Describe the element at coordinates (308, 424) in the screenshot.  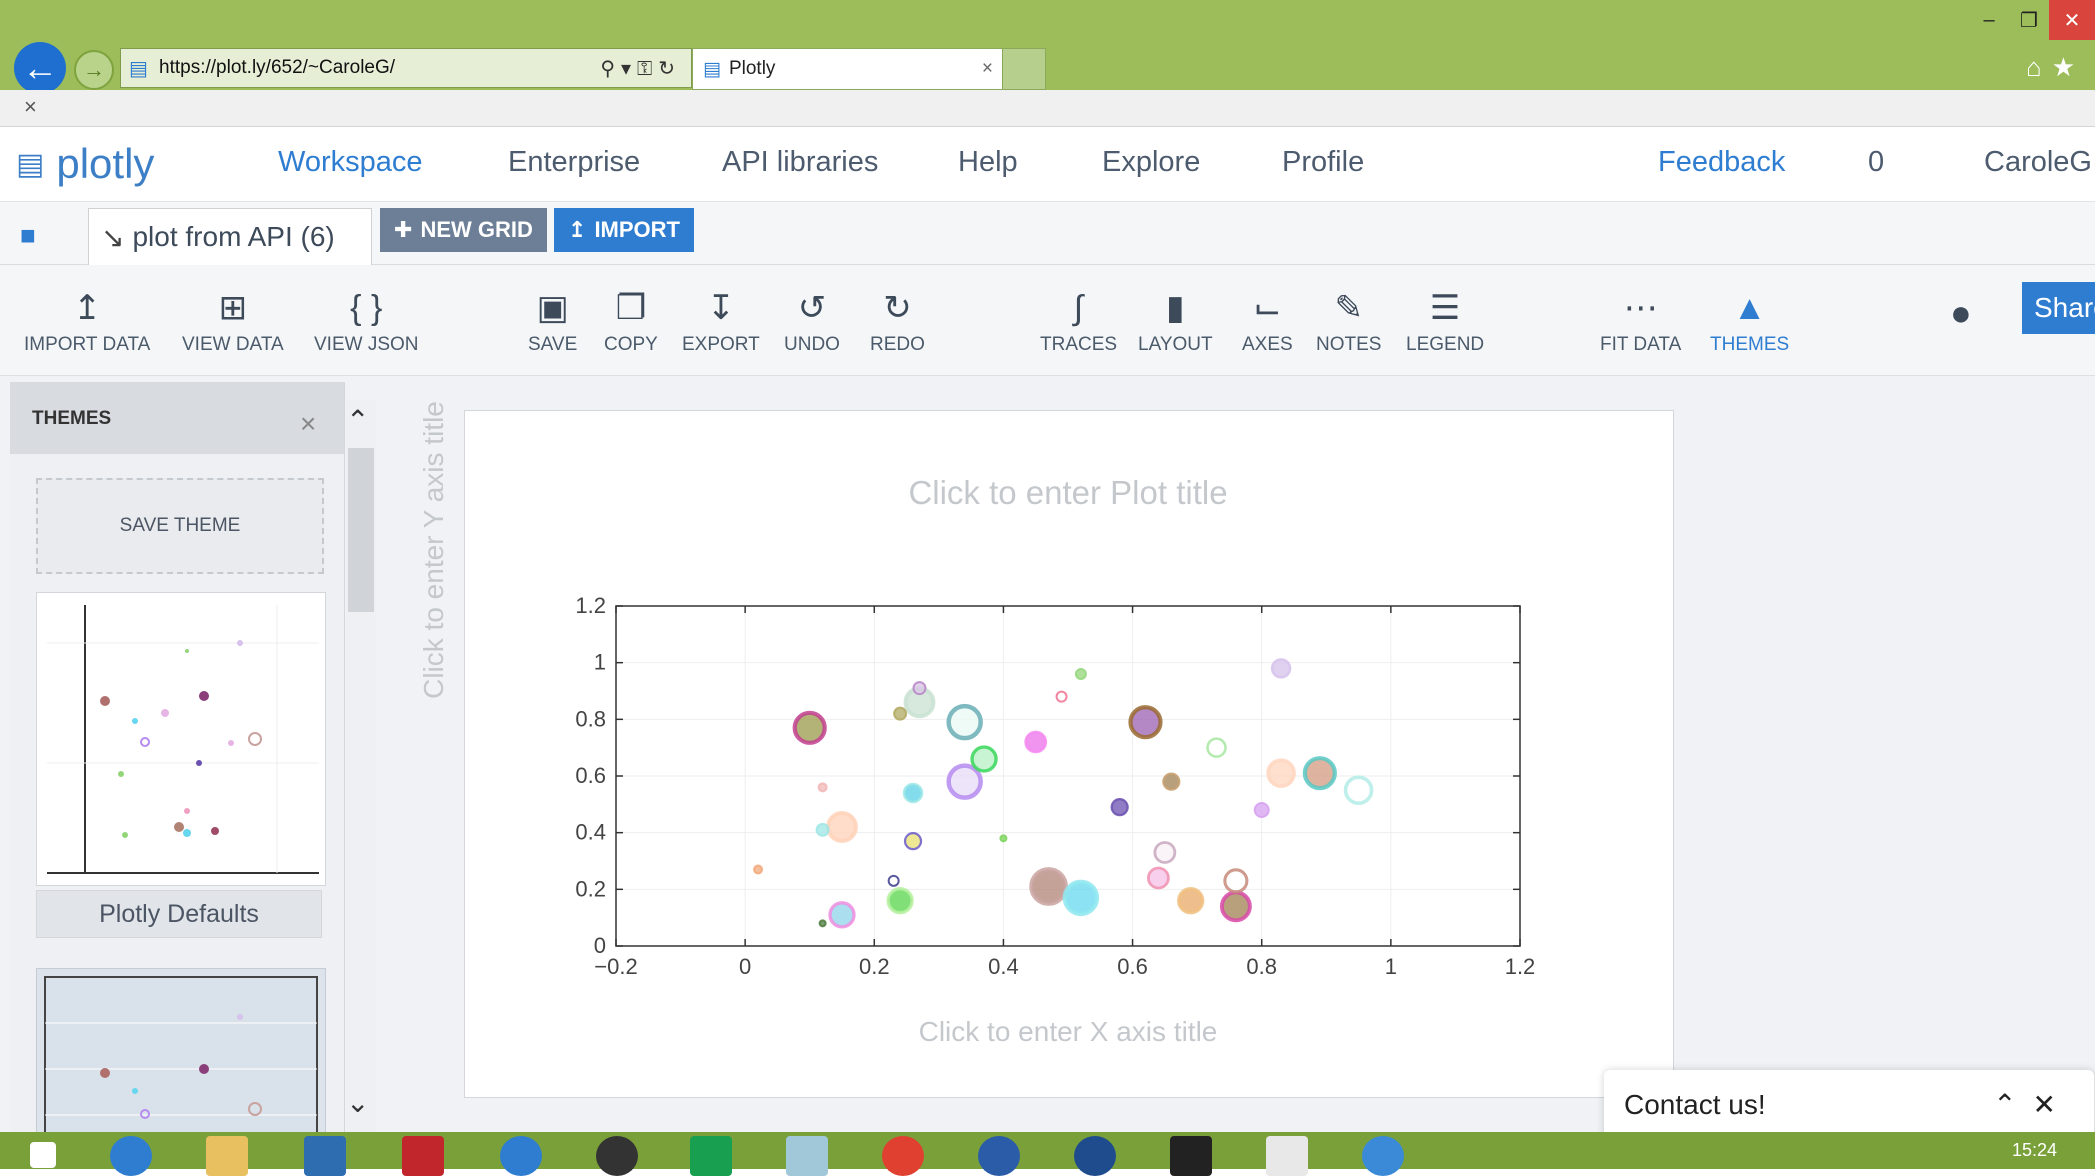
I see `themes-close-icon: ×` at that location.